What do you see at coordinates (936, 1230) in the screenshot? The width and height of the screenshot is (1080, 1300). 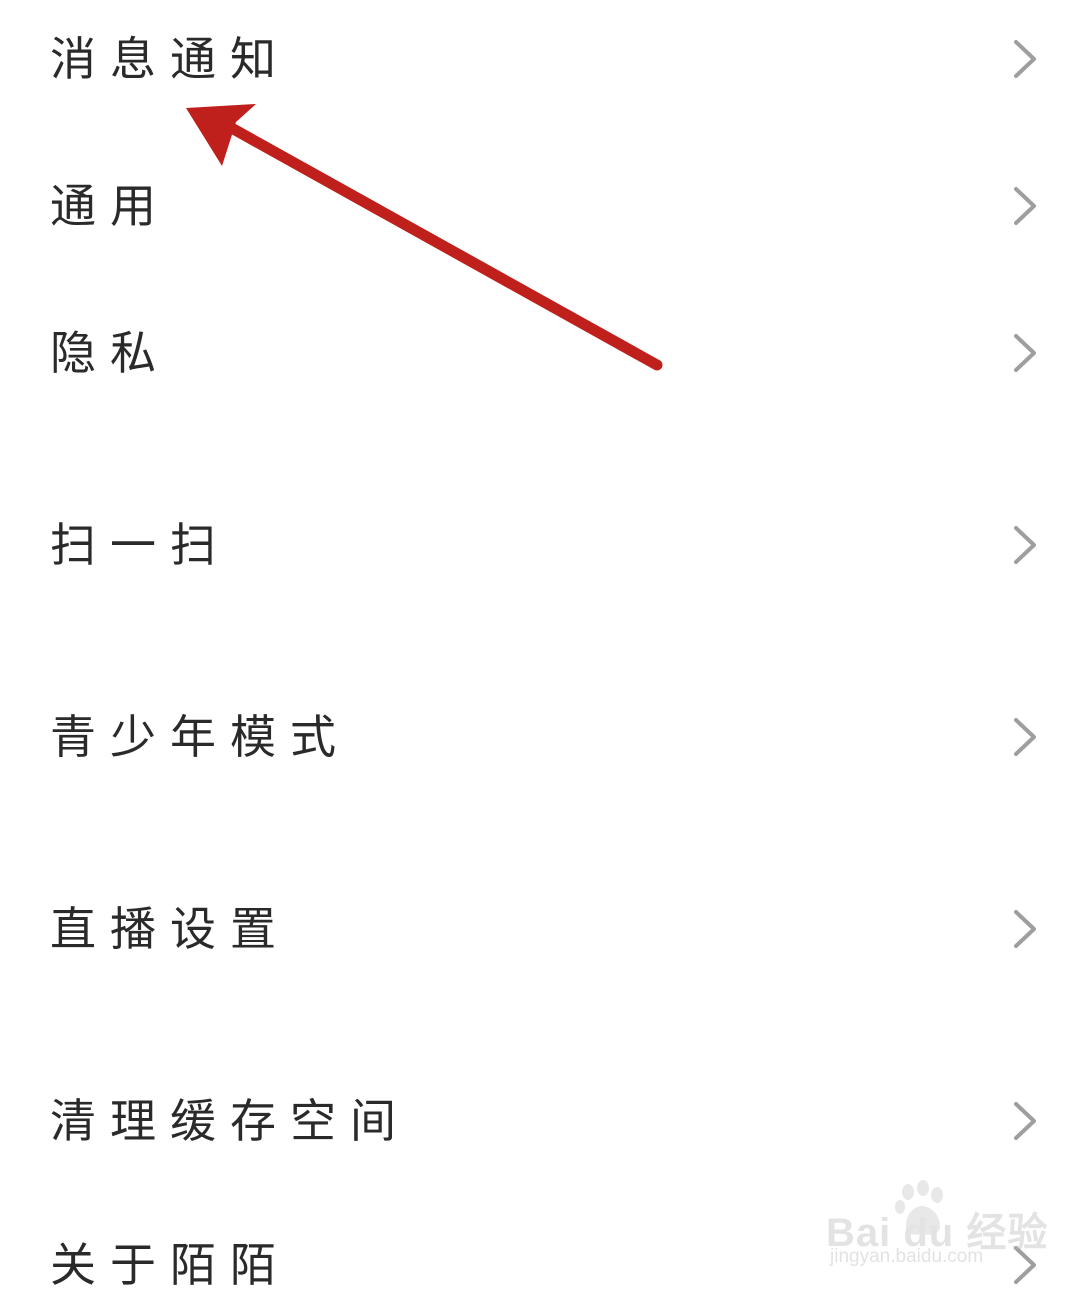 I see `baidu-watermark: Bai du 经验 jingyan.baidu.com` at bounding box center [936, 1230].